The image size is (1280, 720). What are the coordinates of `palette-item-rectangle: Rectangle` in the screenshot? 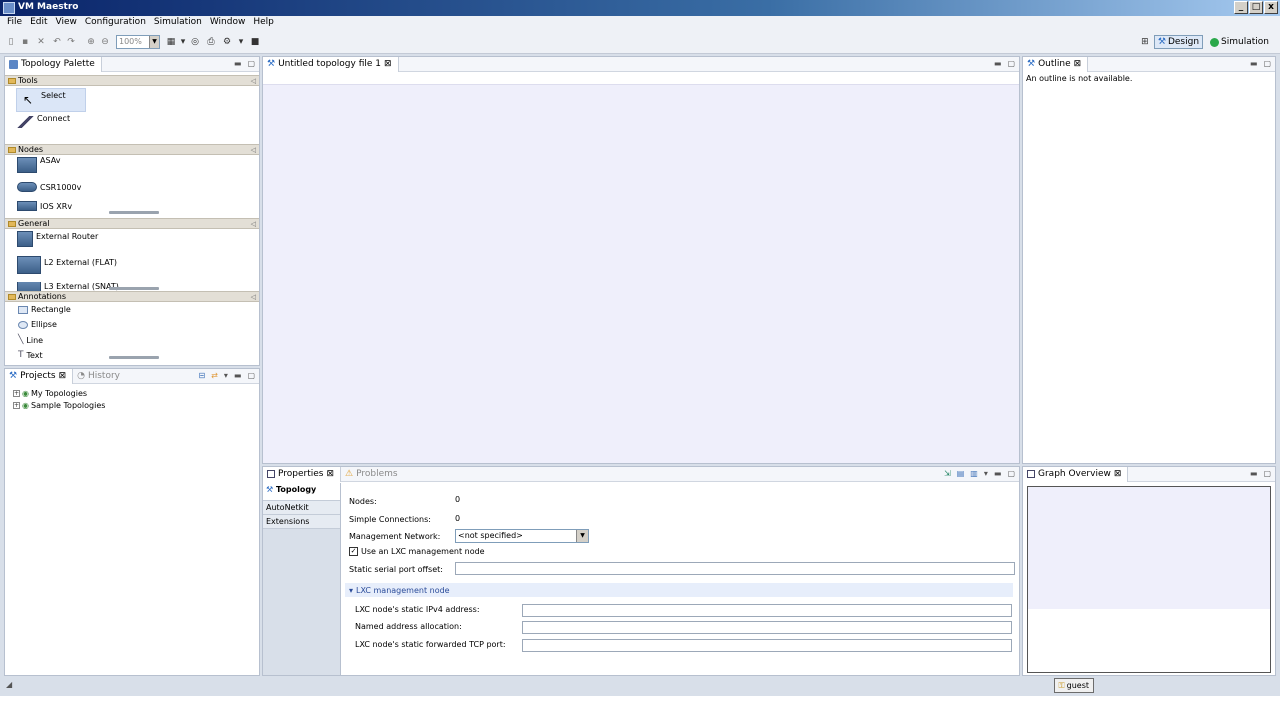 It's located at (37, 309).